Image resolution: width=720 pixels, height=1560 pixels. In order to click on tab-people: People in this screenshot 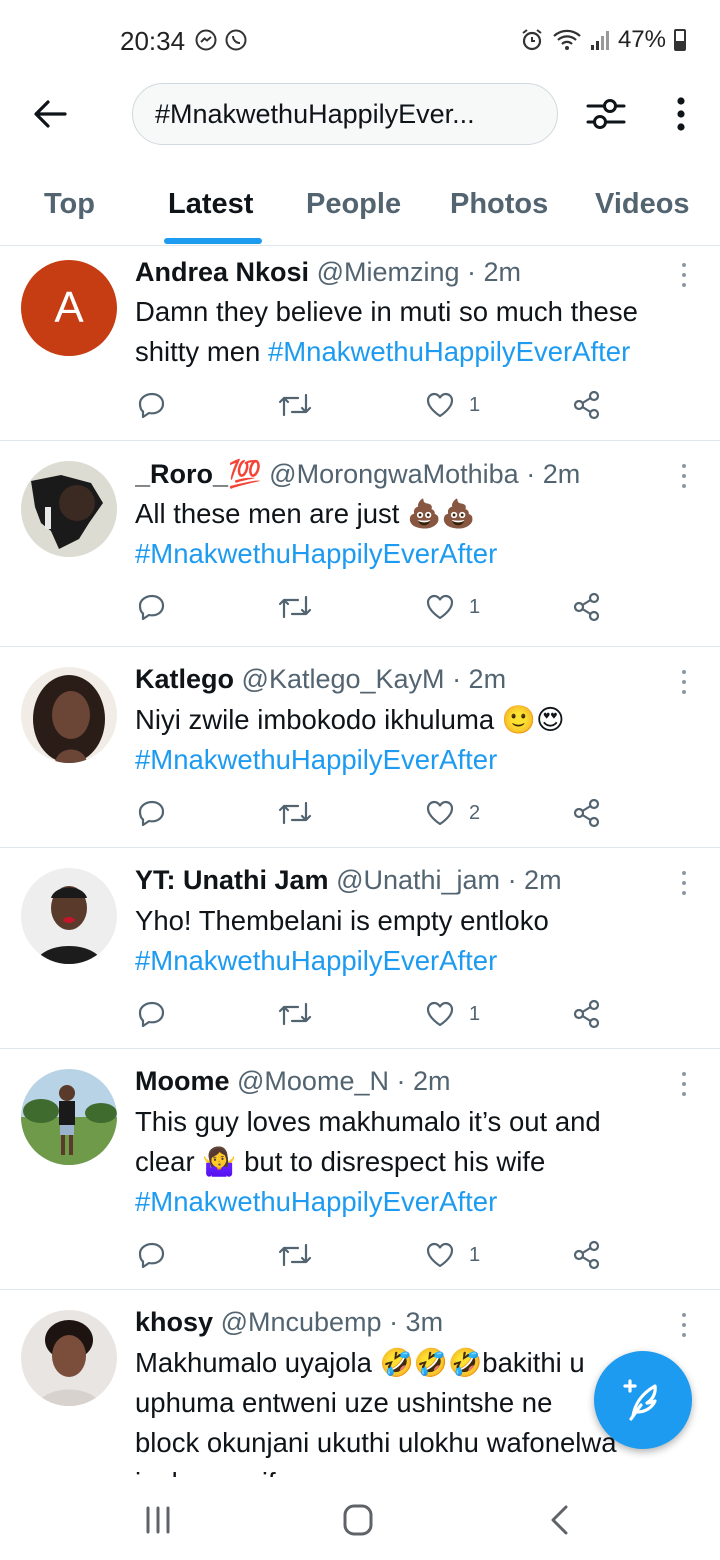, I will do `click(353, 204)`.